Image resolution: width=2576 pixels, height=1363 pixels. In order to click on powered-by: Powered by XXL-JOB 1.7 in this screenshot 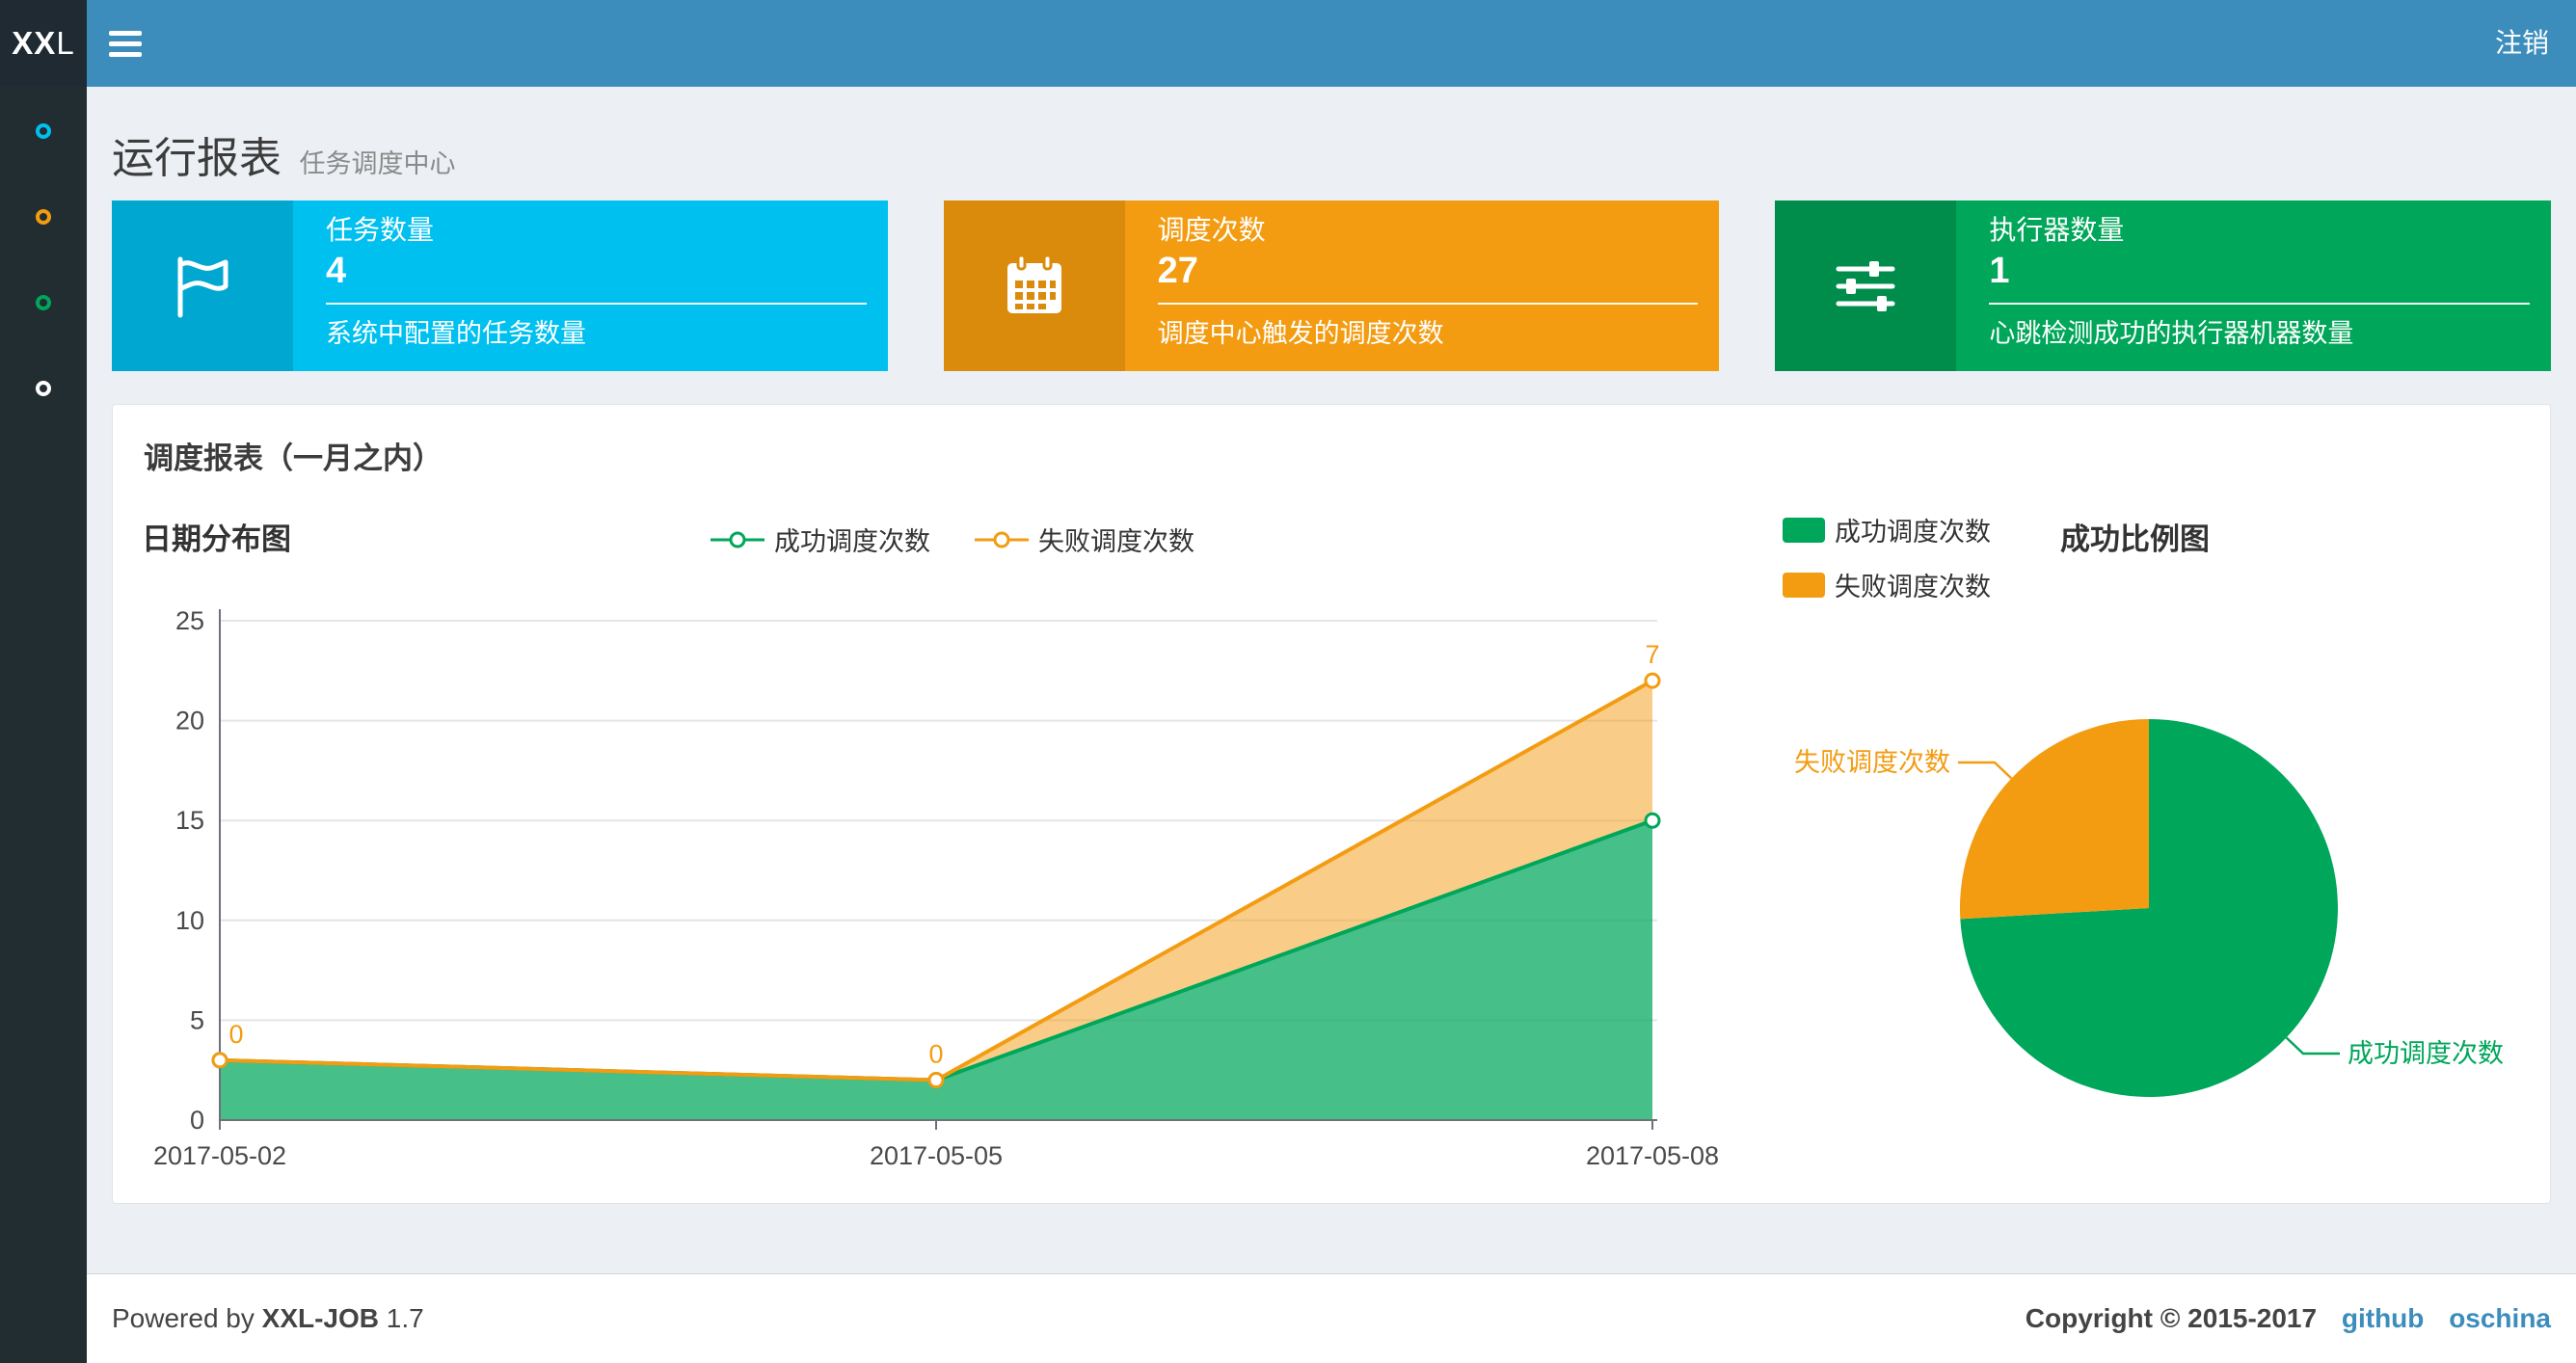, I will do `click(268, 1318)`.